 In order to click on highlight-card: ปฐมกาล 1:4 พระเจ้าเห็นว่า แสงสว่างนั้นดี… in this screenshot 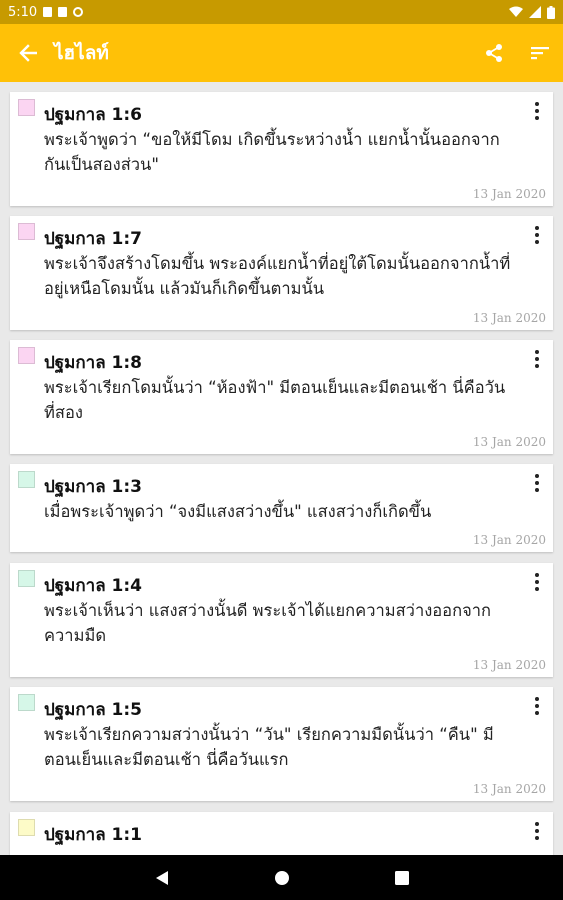, I will do `click(281, 620)`.